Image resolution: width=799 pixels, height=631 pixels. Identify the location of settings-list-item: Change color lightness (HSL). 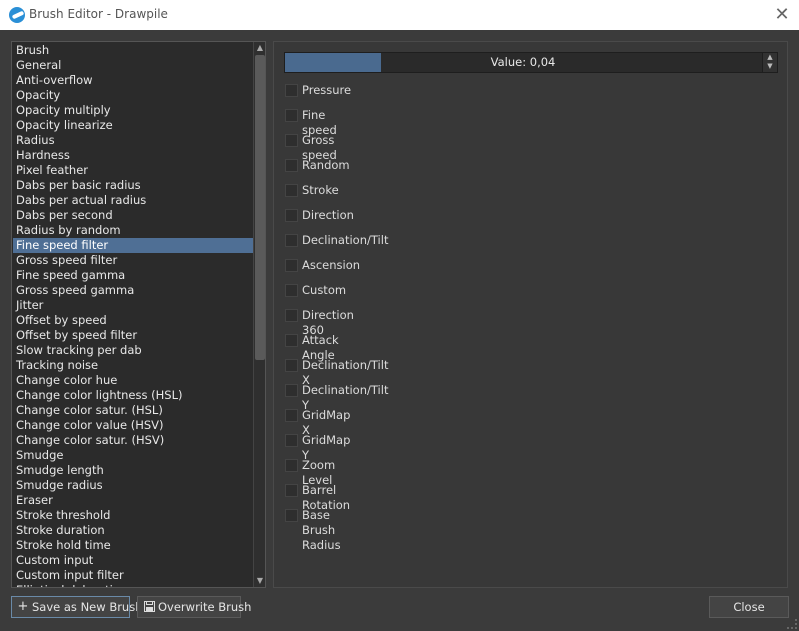
(133, 395).